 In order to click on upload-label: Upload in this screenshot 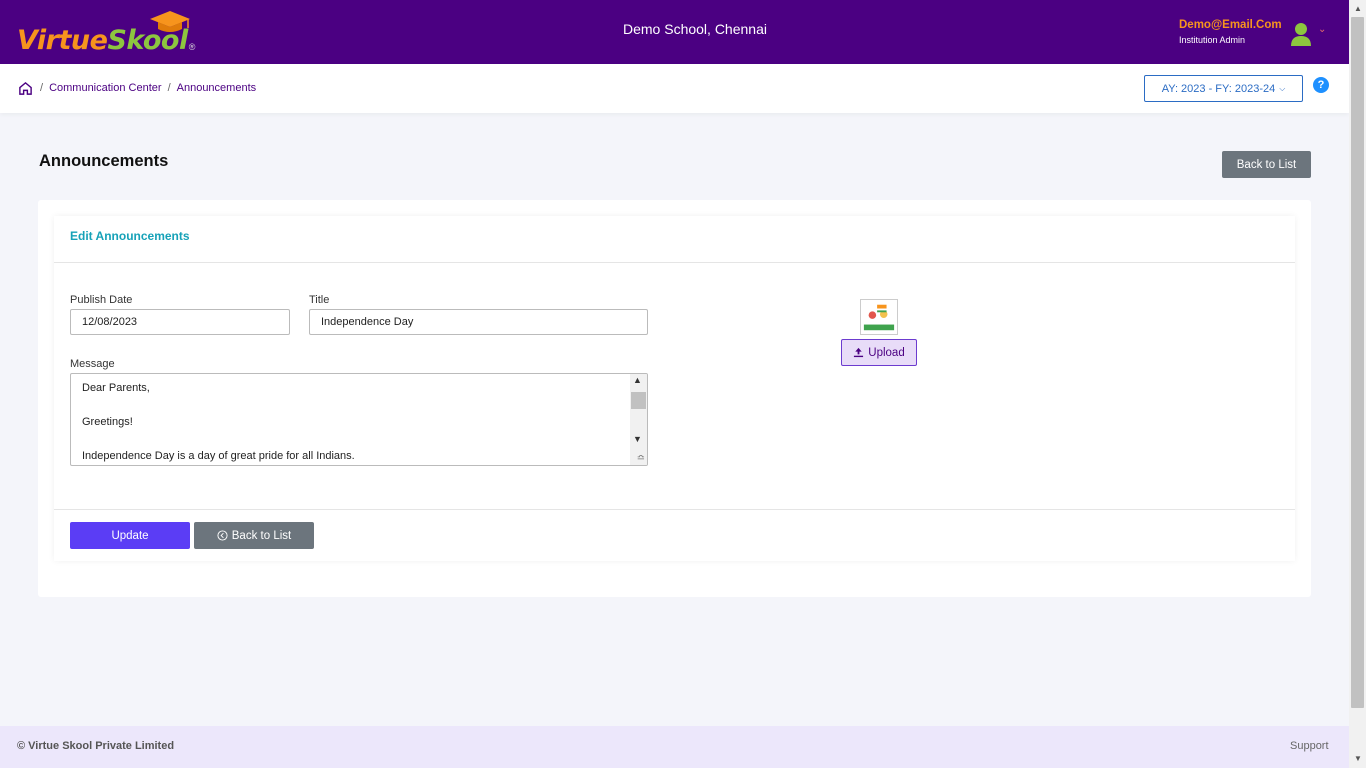, I will do `click(886, 352)`.